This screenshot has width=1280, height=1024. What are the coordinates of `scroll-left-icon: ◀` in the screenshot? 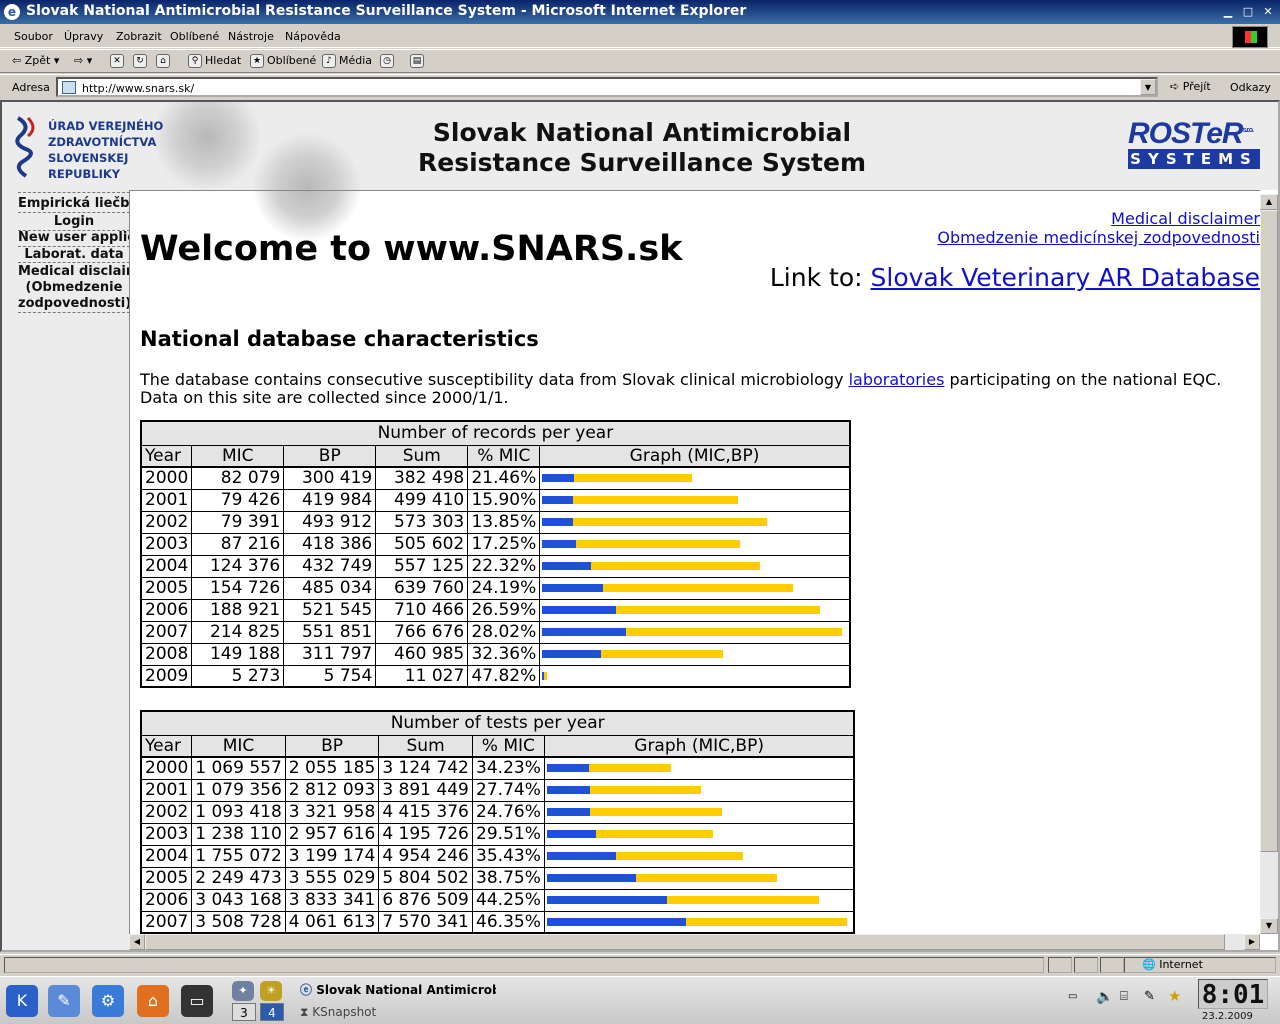 It's located at (137, 942).